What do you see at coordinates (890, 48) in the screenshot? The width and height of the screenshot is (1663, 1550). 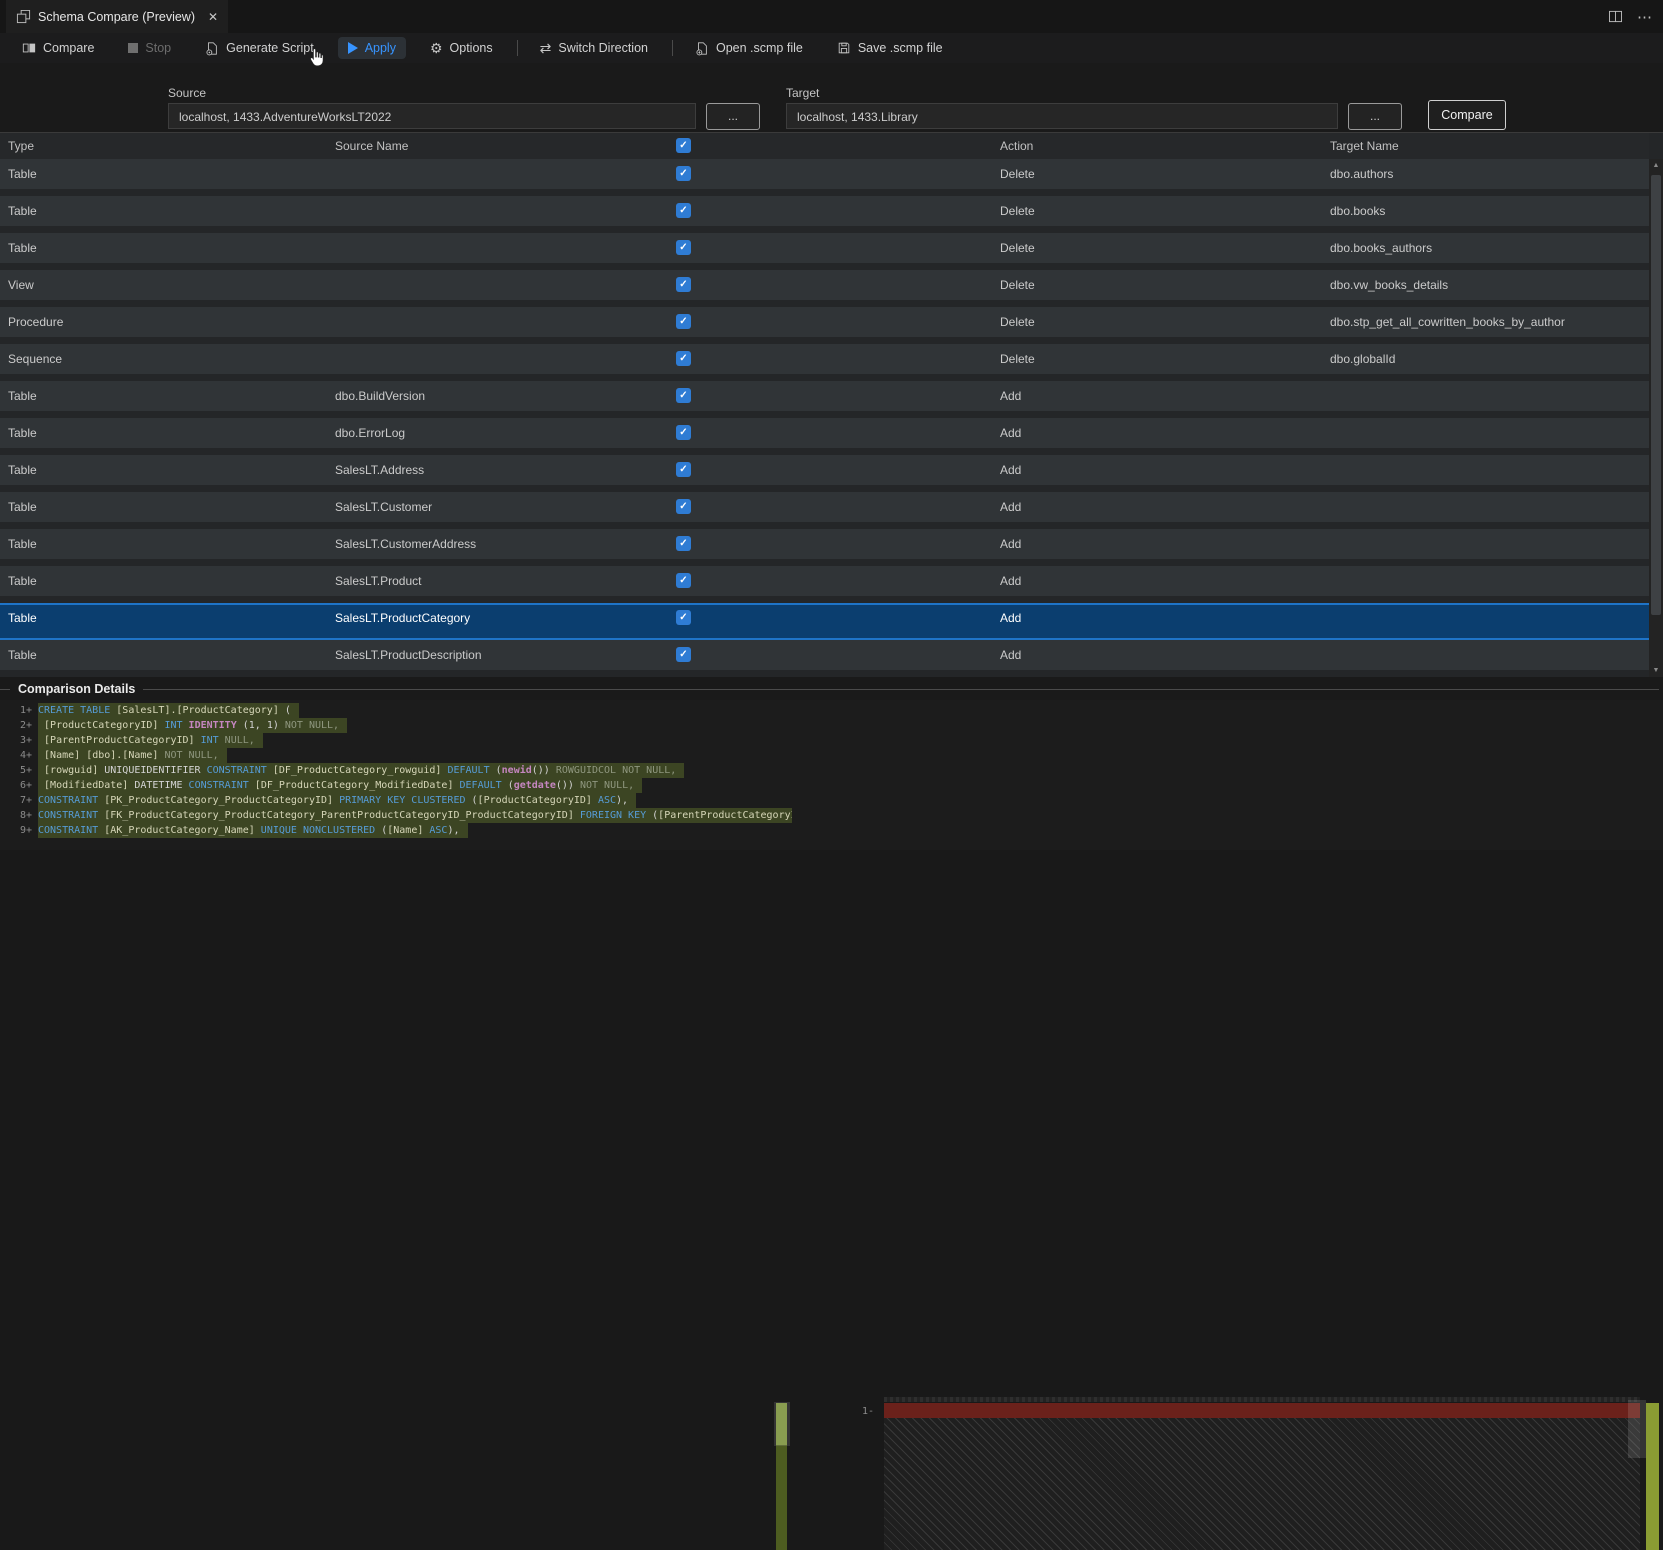 I see `save-scmp-button: Save .scmp file` at bounding box center [890, 48].